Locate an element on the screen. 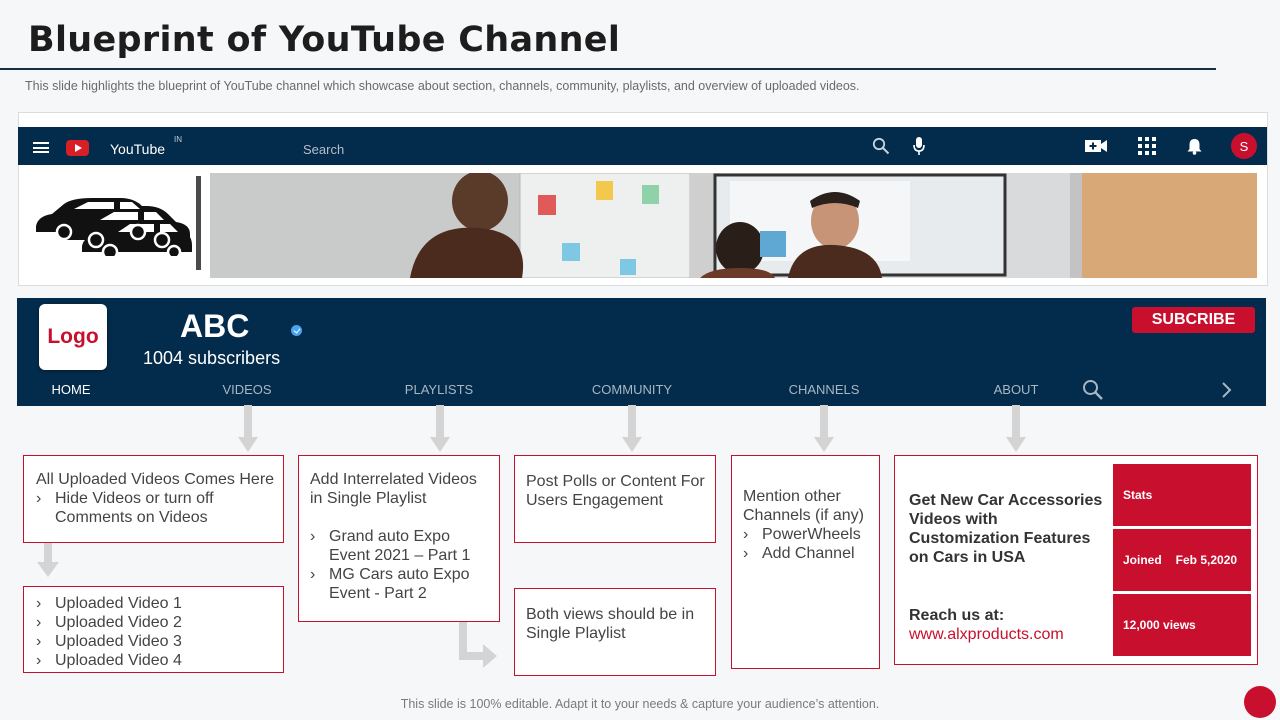  youtube-app-name: YouTube is located at coordinates (137, 149).